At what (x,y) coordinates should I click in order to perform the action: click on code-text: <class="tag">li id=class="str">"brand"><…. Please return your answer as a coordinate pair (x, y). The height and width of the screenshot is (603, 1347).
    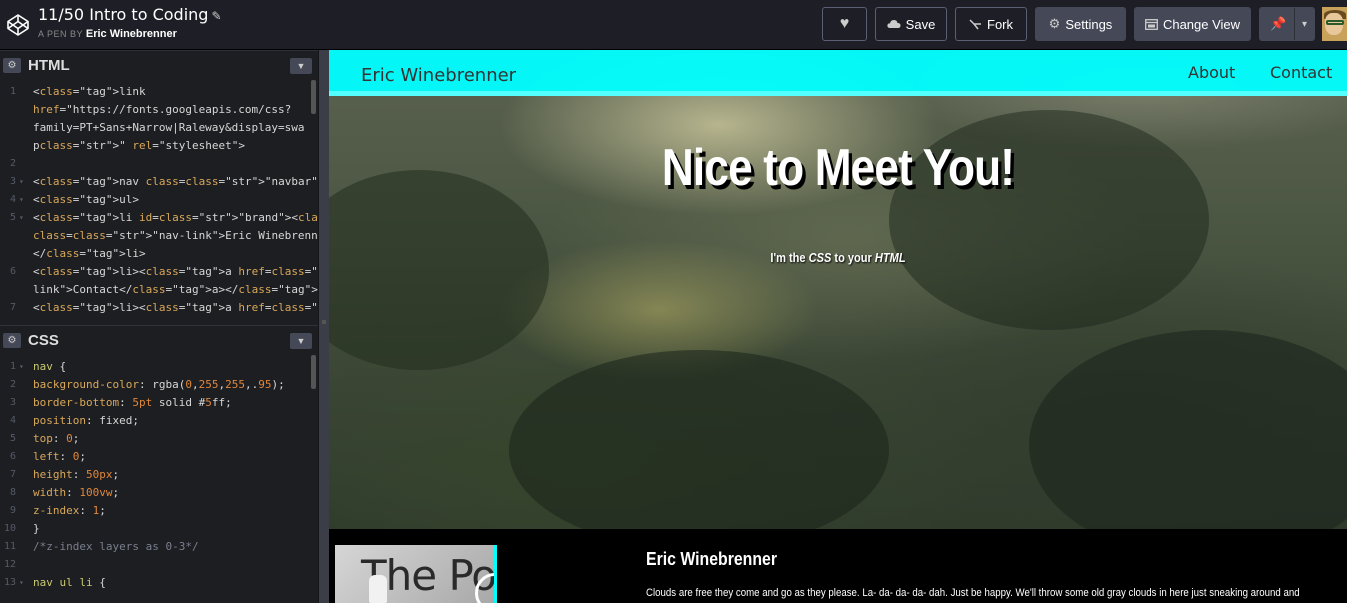
    Looking at the image, I should click on (175, 217).